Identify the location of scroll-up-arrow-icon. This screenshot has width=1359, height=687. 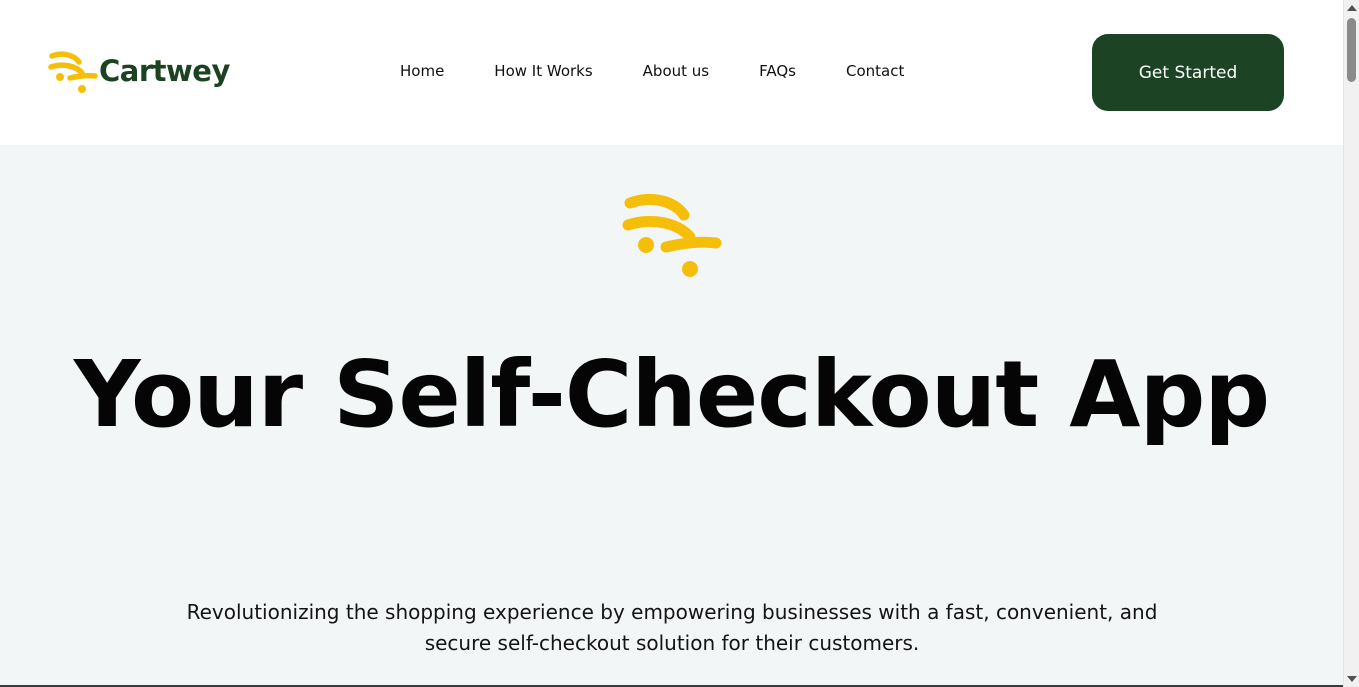
(1352, 8).